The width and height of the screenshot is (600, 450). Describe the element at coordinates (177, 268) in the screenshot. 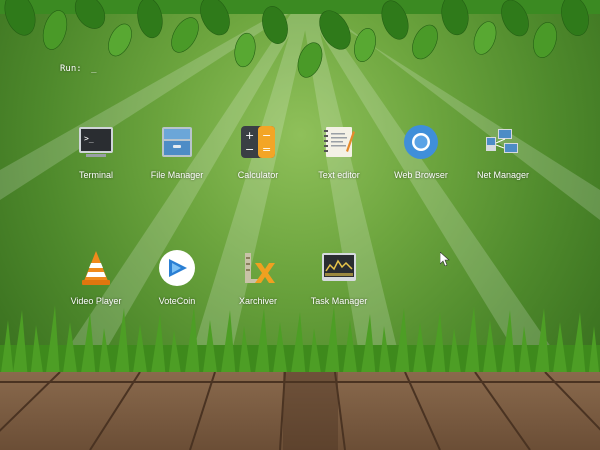

I see `votecoin-icon` at that location.